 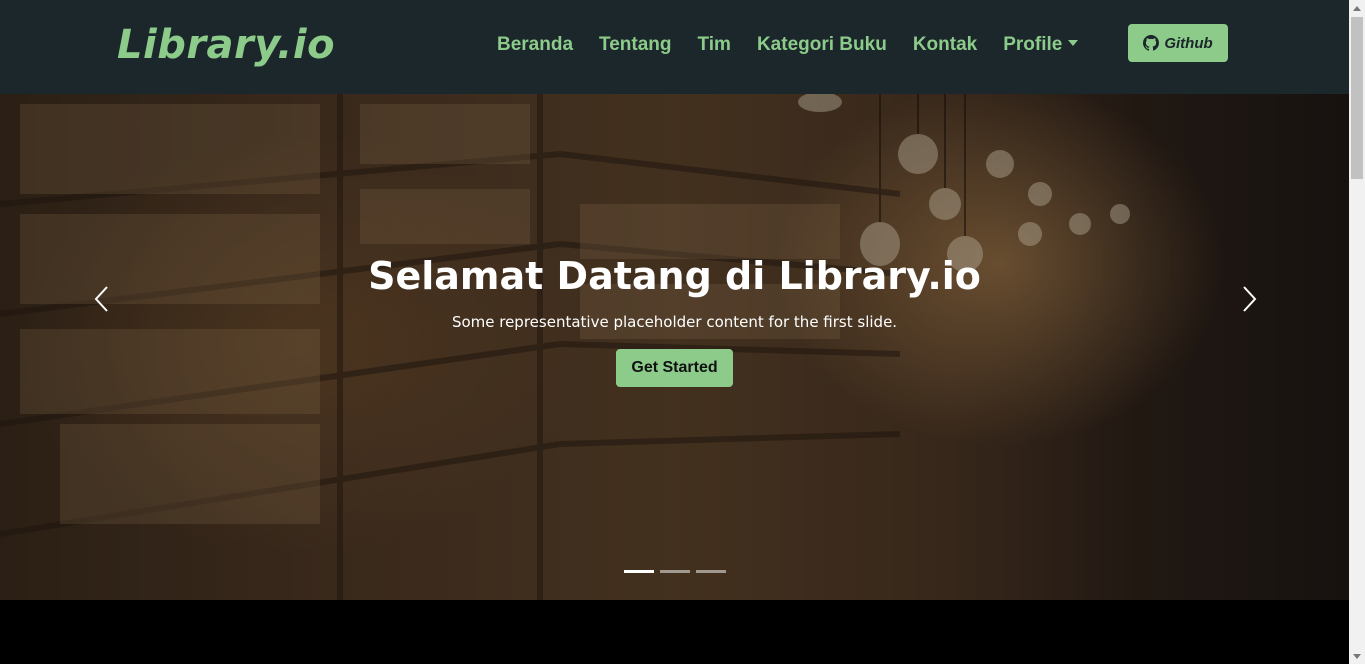 I want to click on scroll-down-button, so click(x=1357, y=656).